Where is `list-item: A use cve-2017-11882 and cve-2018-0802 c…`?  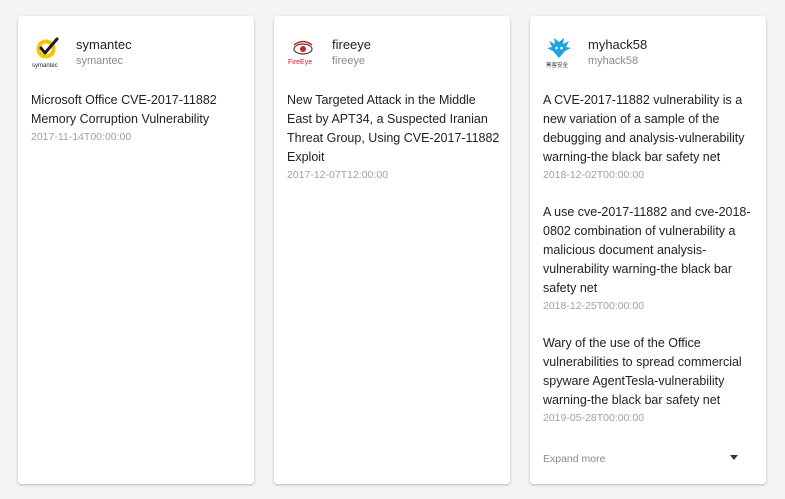
list-item: A use cve-2017-11882 and cve-2018-0802 c… is located at coordinates (649, 258).